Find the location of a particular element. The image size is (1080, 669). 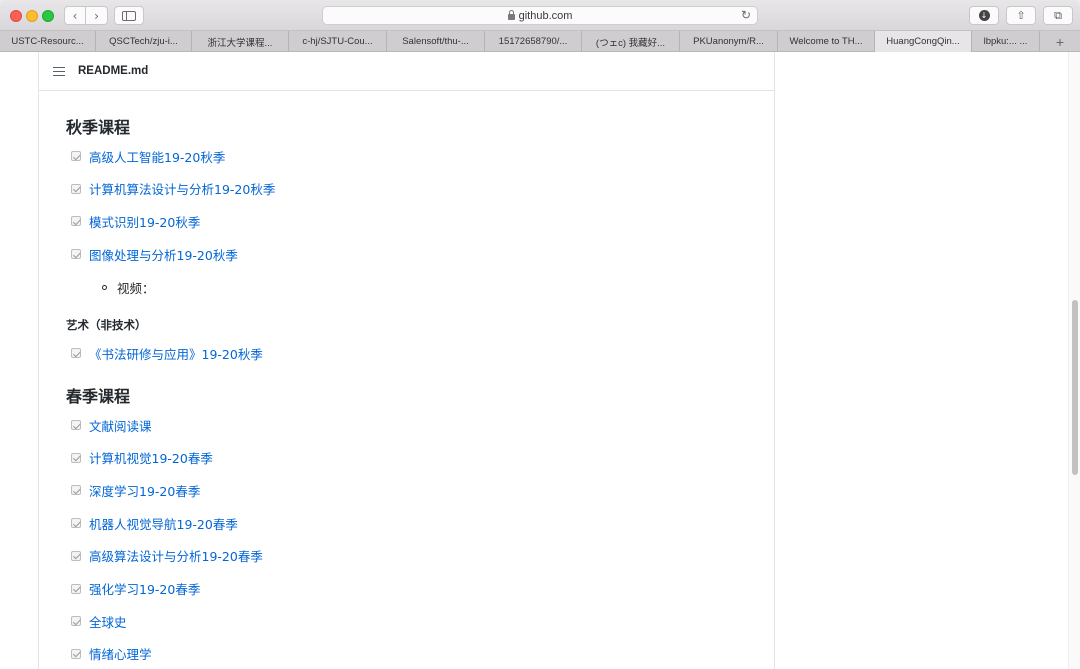

task-list-item: 高级人工智能19-20秋季 is located at coordinates (148, 156).